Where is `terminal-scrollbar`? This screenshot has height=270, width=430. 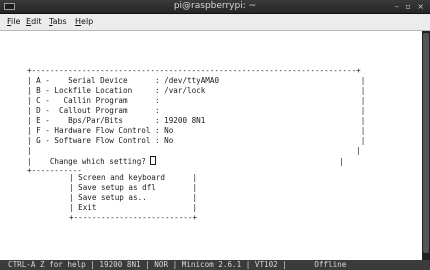
terminal-scrollbar is located at coordinates (426, 145).